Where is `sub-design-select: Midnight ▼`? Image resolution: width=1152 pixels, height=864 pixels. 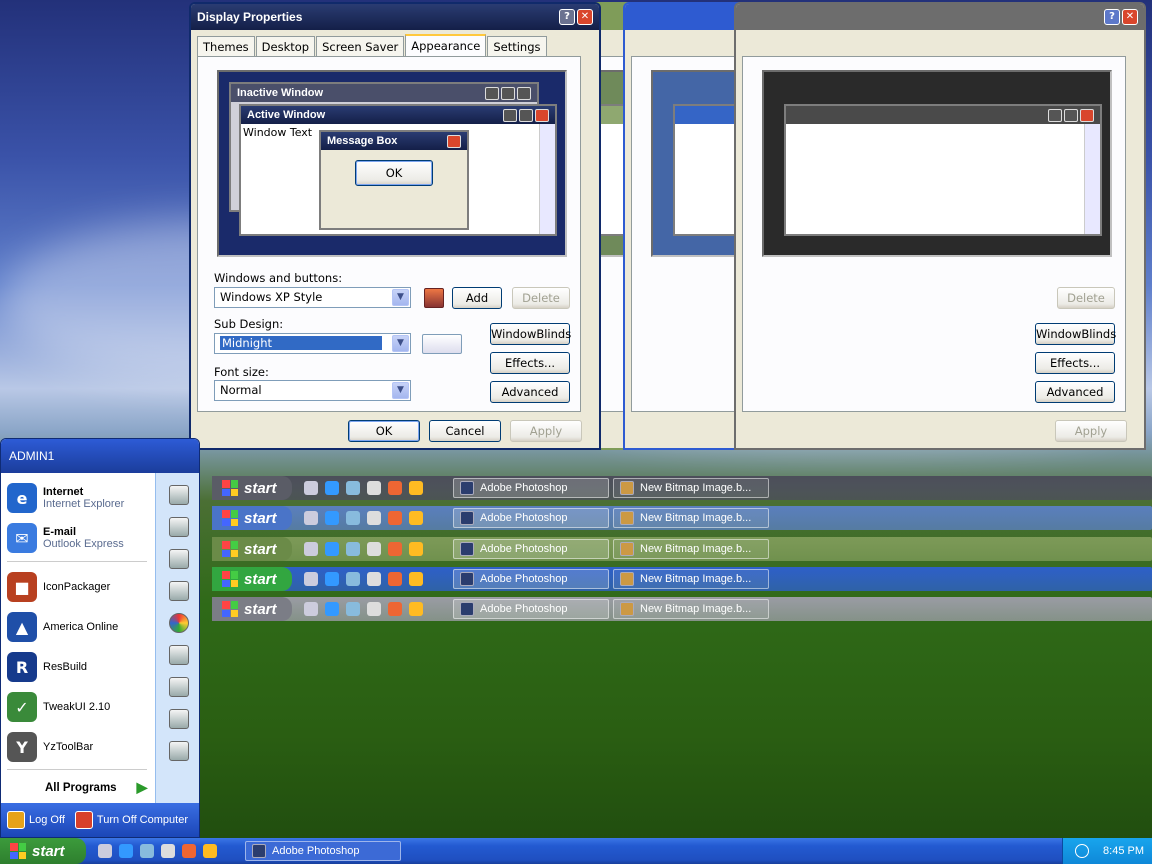
sub-design-select: Midnight ▼ is located at coordinates (312, 343).